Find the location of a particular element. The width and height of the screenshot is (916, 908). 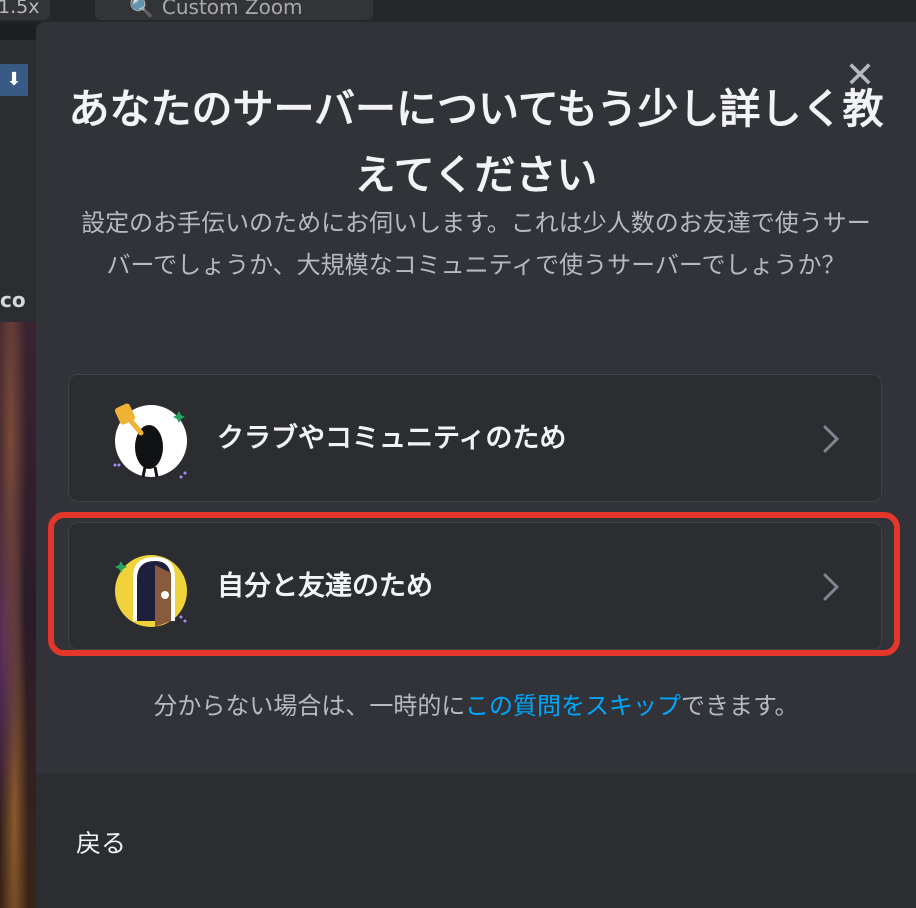

modal-footer: 戻る is located at coordinates (476, 841).